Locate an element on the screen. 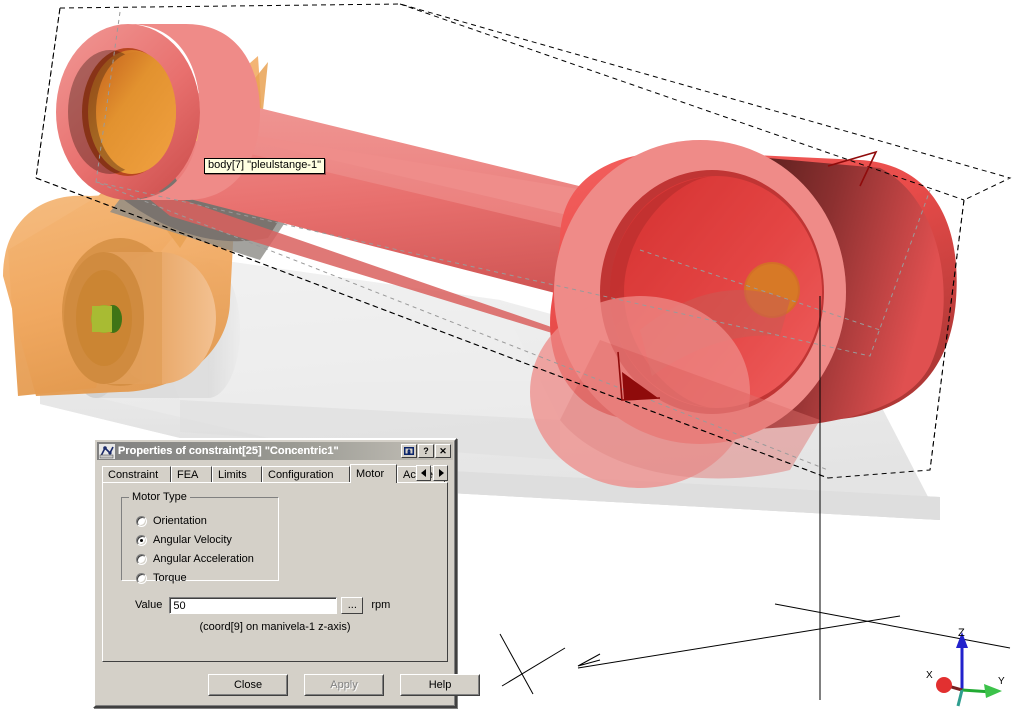  tab-motor: Motor is located at coordinates (373, 473).